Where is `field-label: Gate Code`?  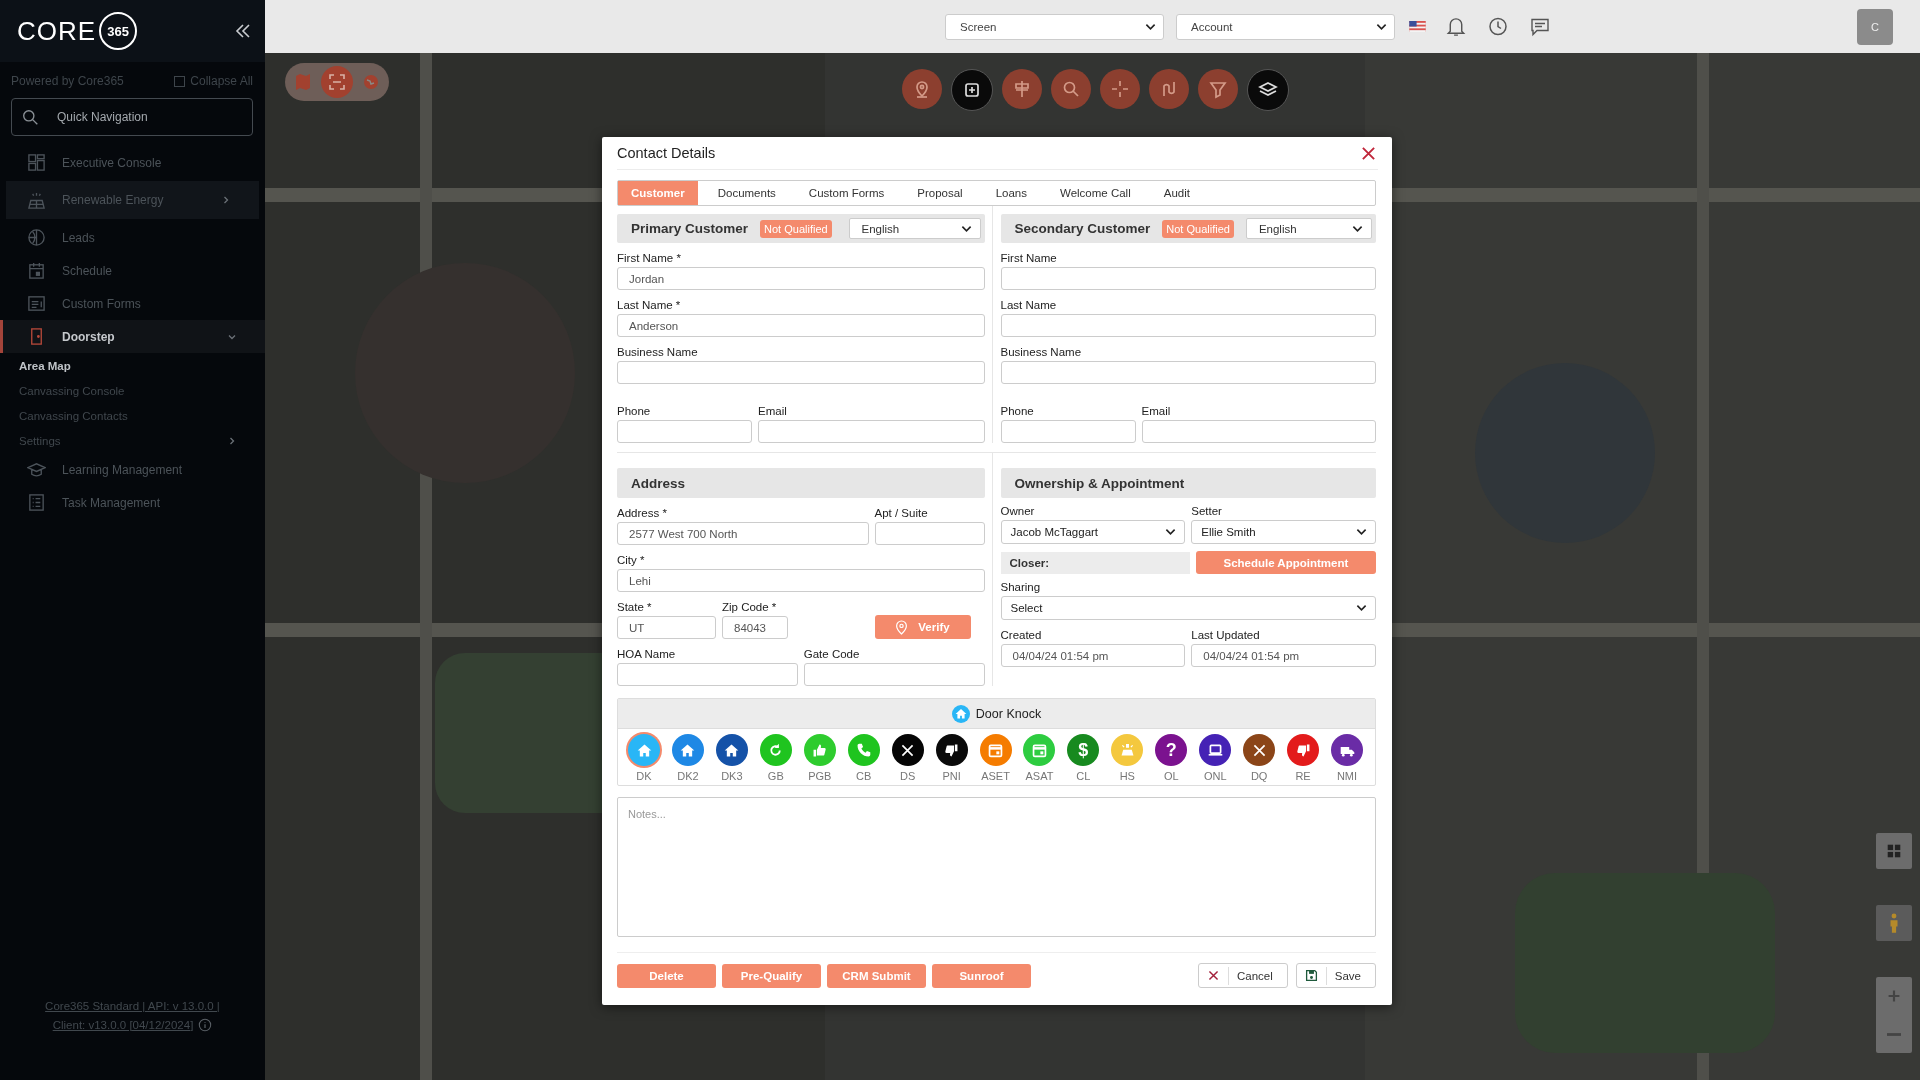 field-label: Gate Code is located at coordinates (832, 654).